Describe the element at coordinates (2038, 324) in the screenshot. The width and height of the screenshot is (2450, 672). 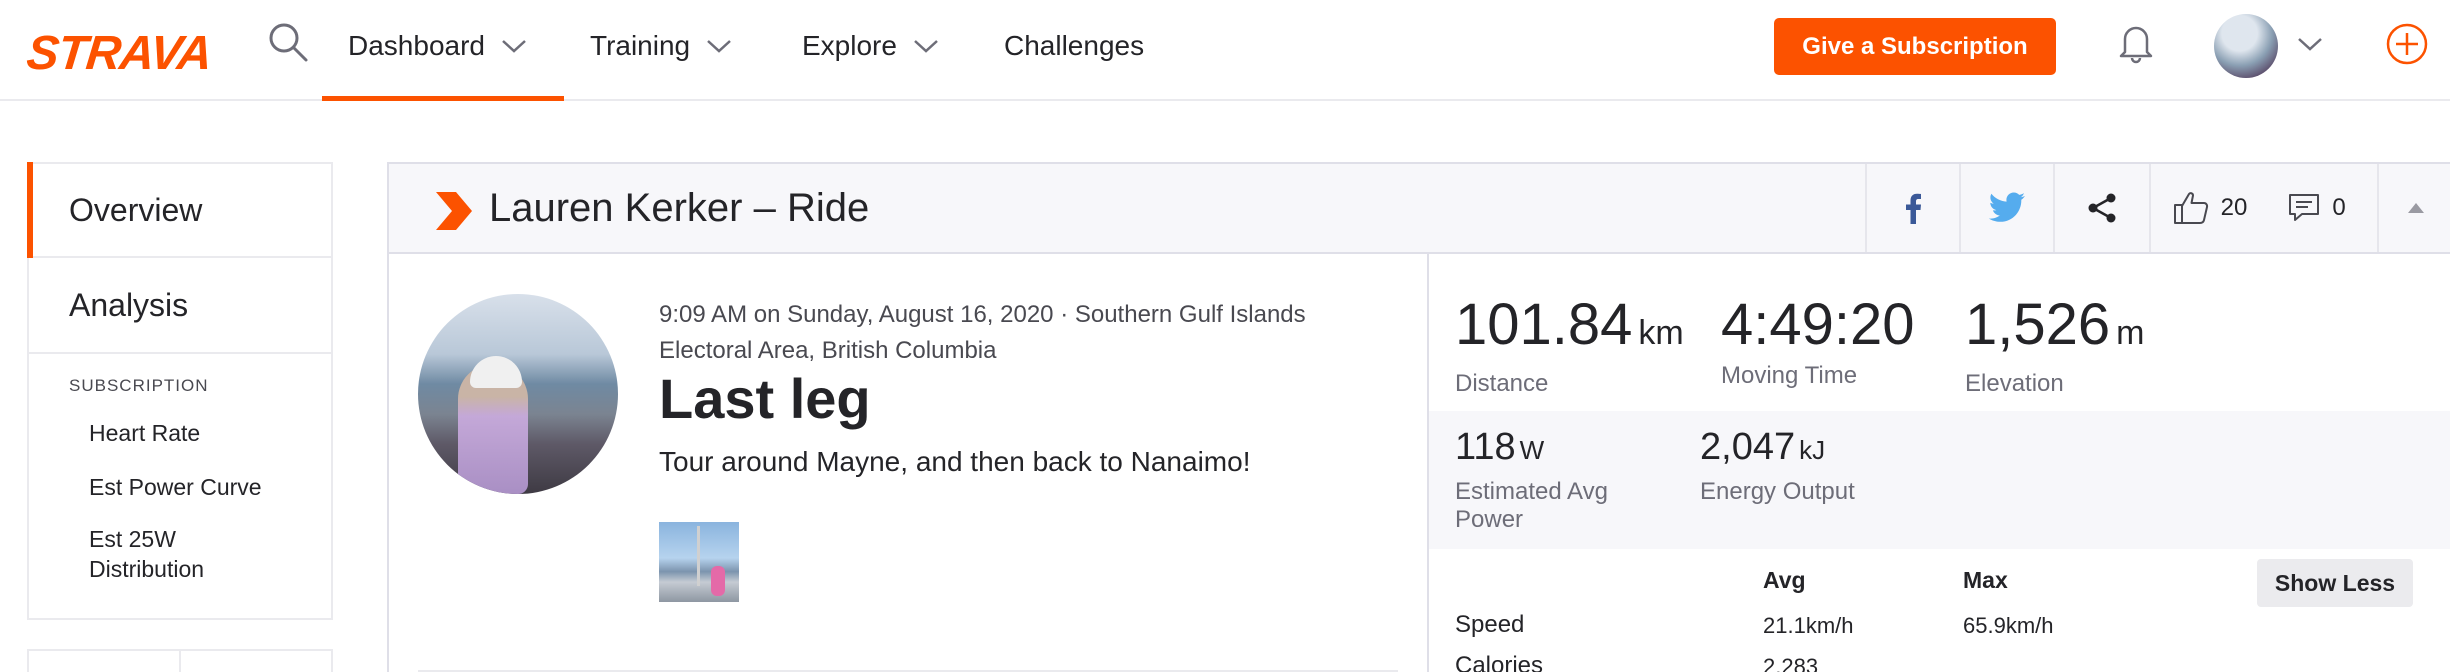
I see `stat-elevation-value: 1,526` at that location.